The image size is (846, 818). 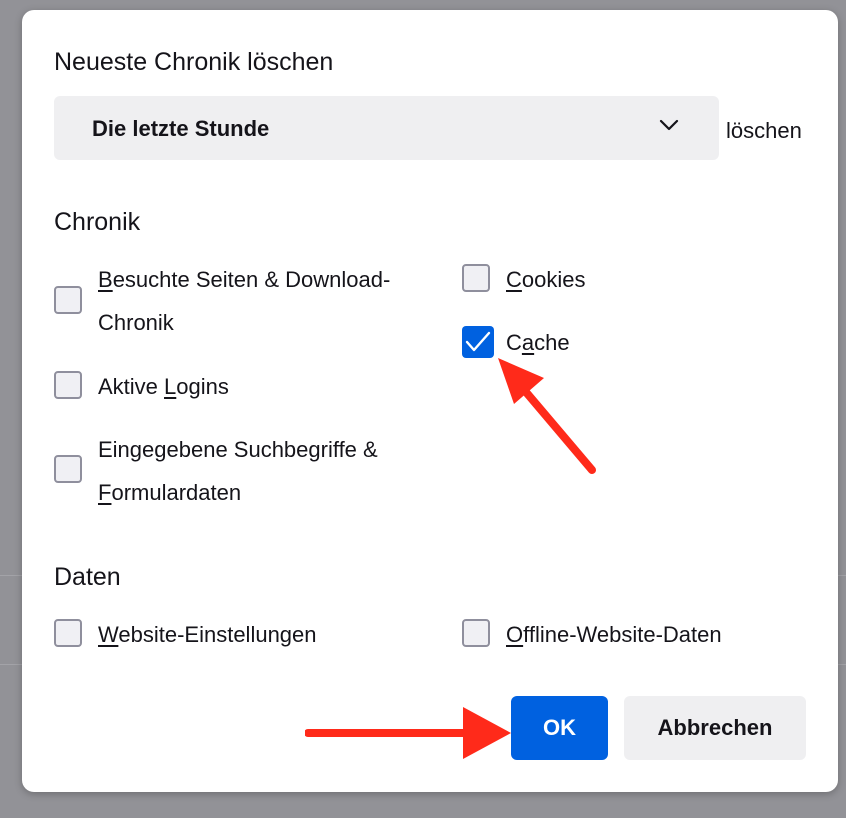 What do you see at coordinates (478, 341) in the screenshot?
I see `checkmark-icon` at bounding box center [478, 341].